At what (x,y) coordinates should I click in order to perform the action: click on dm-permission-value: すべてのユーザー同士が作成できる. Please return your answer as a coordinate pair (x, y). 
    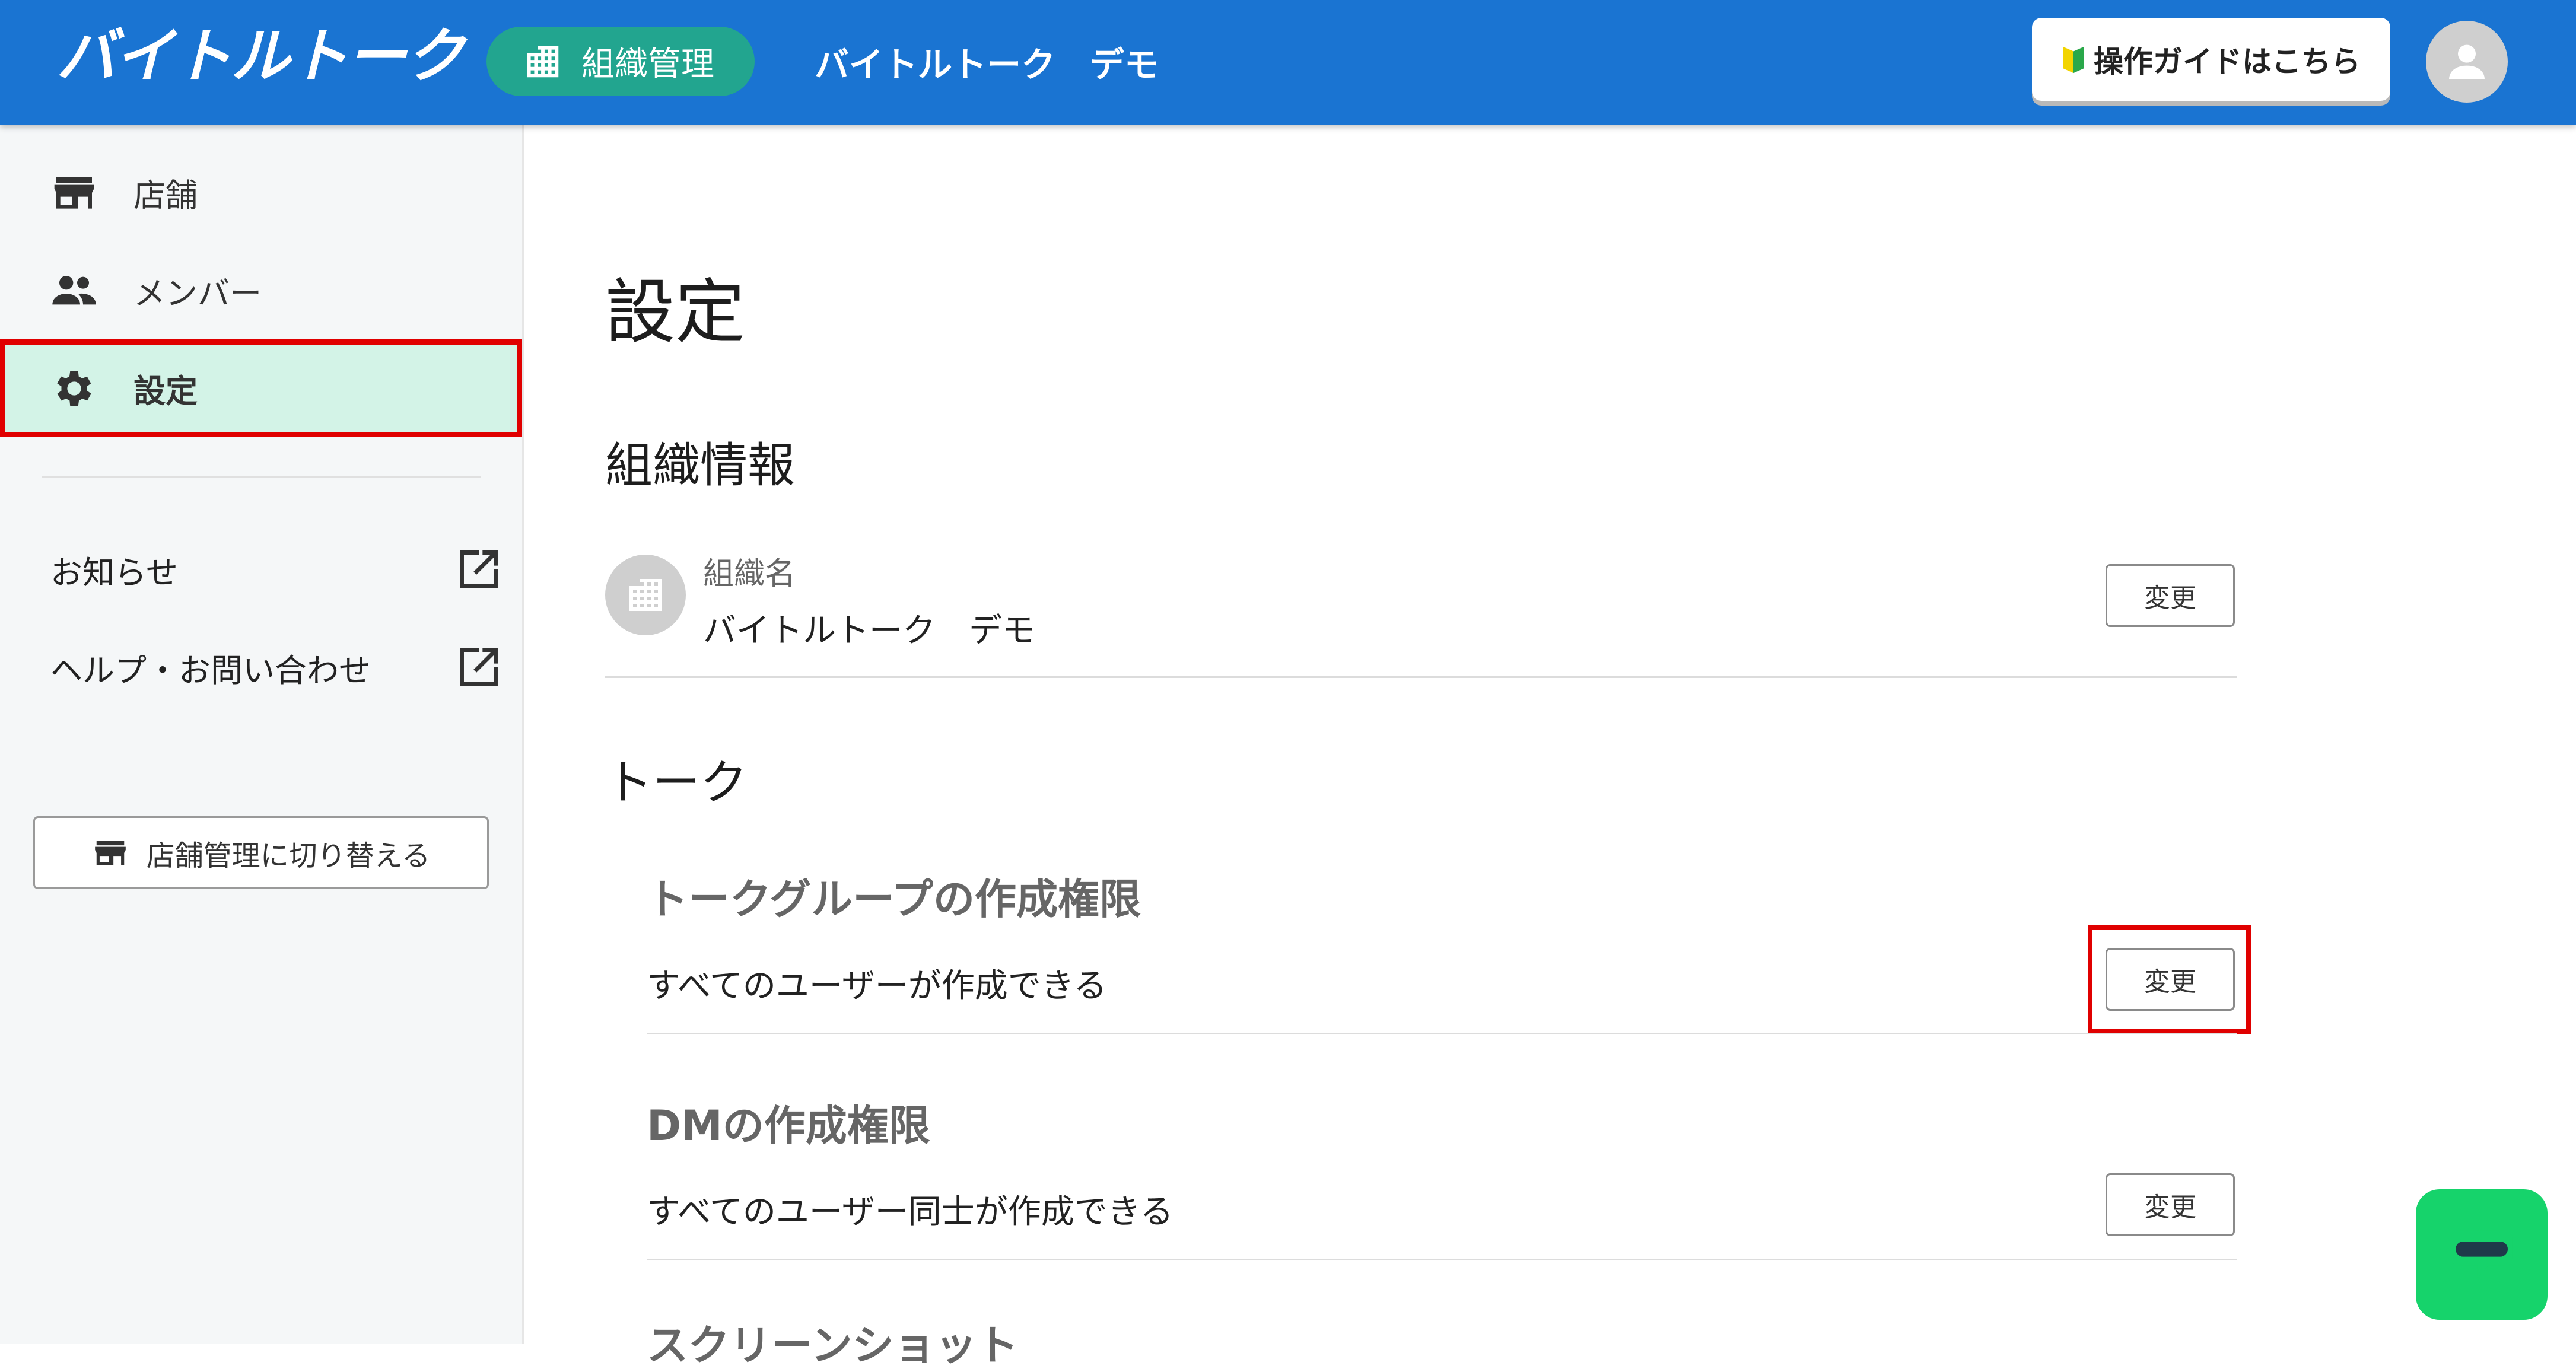
    Looking at the image, I should click on (910, 1212).